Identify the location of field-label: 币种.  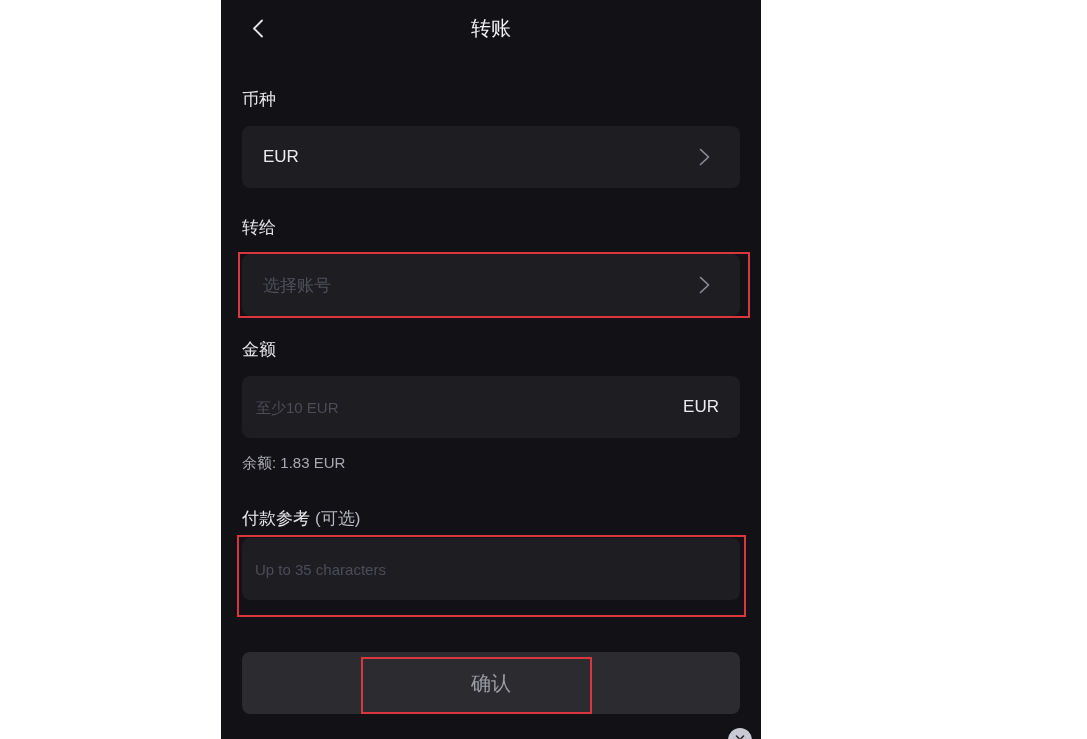
(259, 100).